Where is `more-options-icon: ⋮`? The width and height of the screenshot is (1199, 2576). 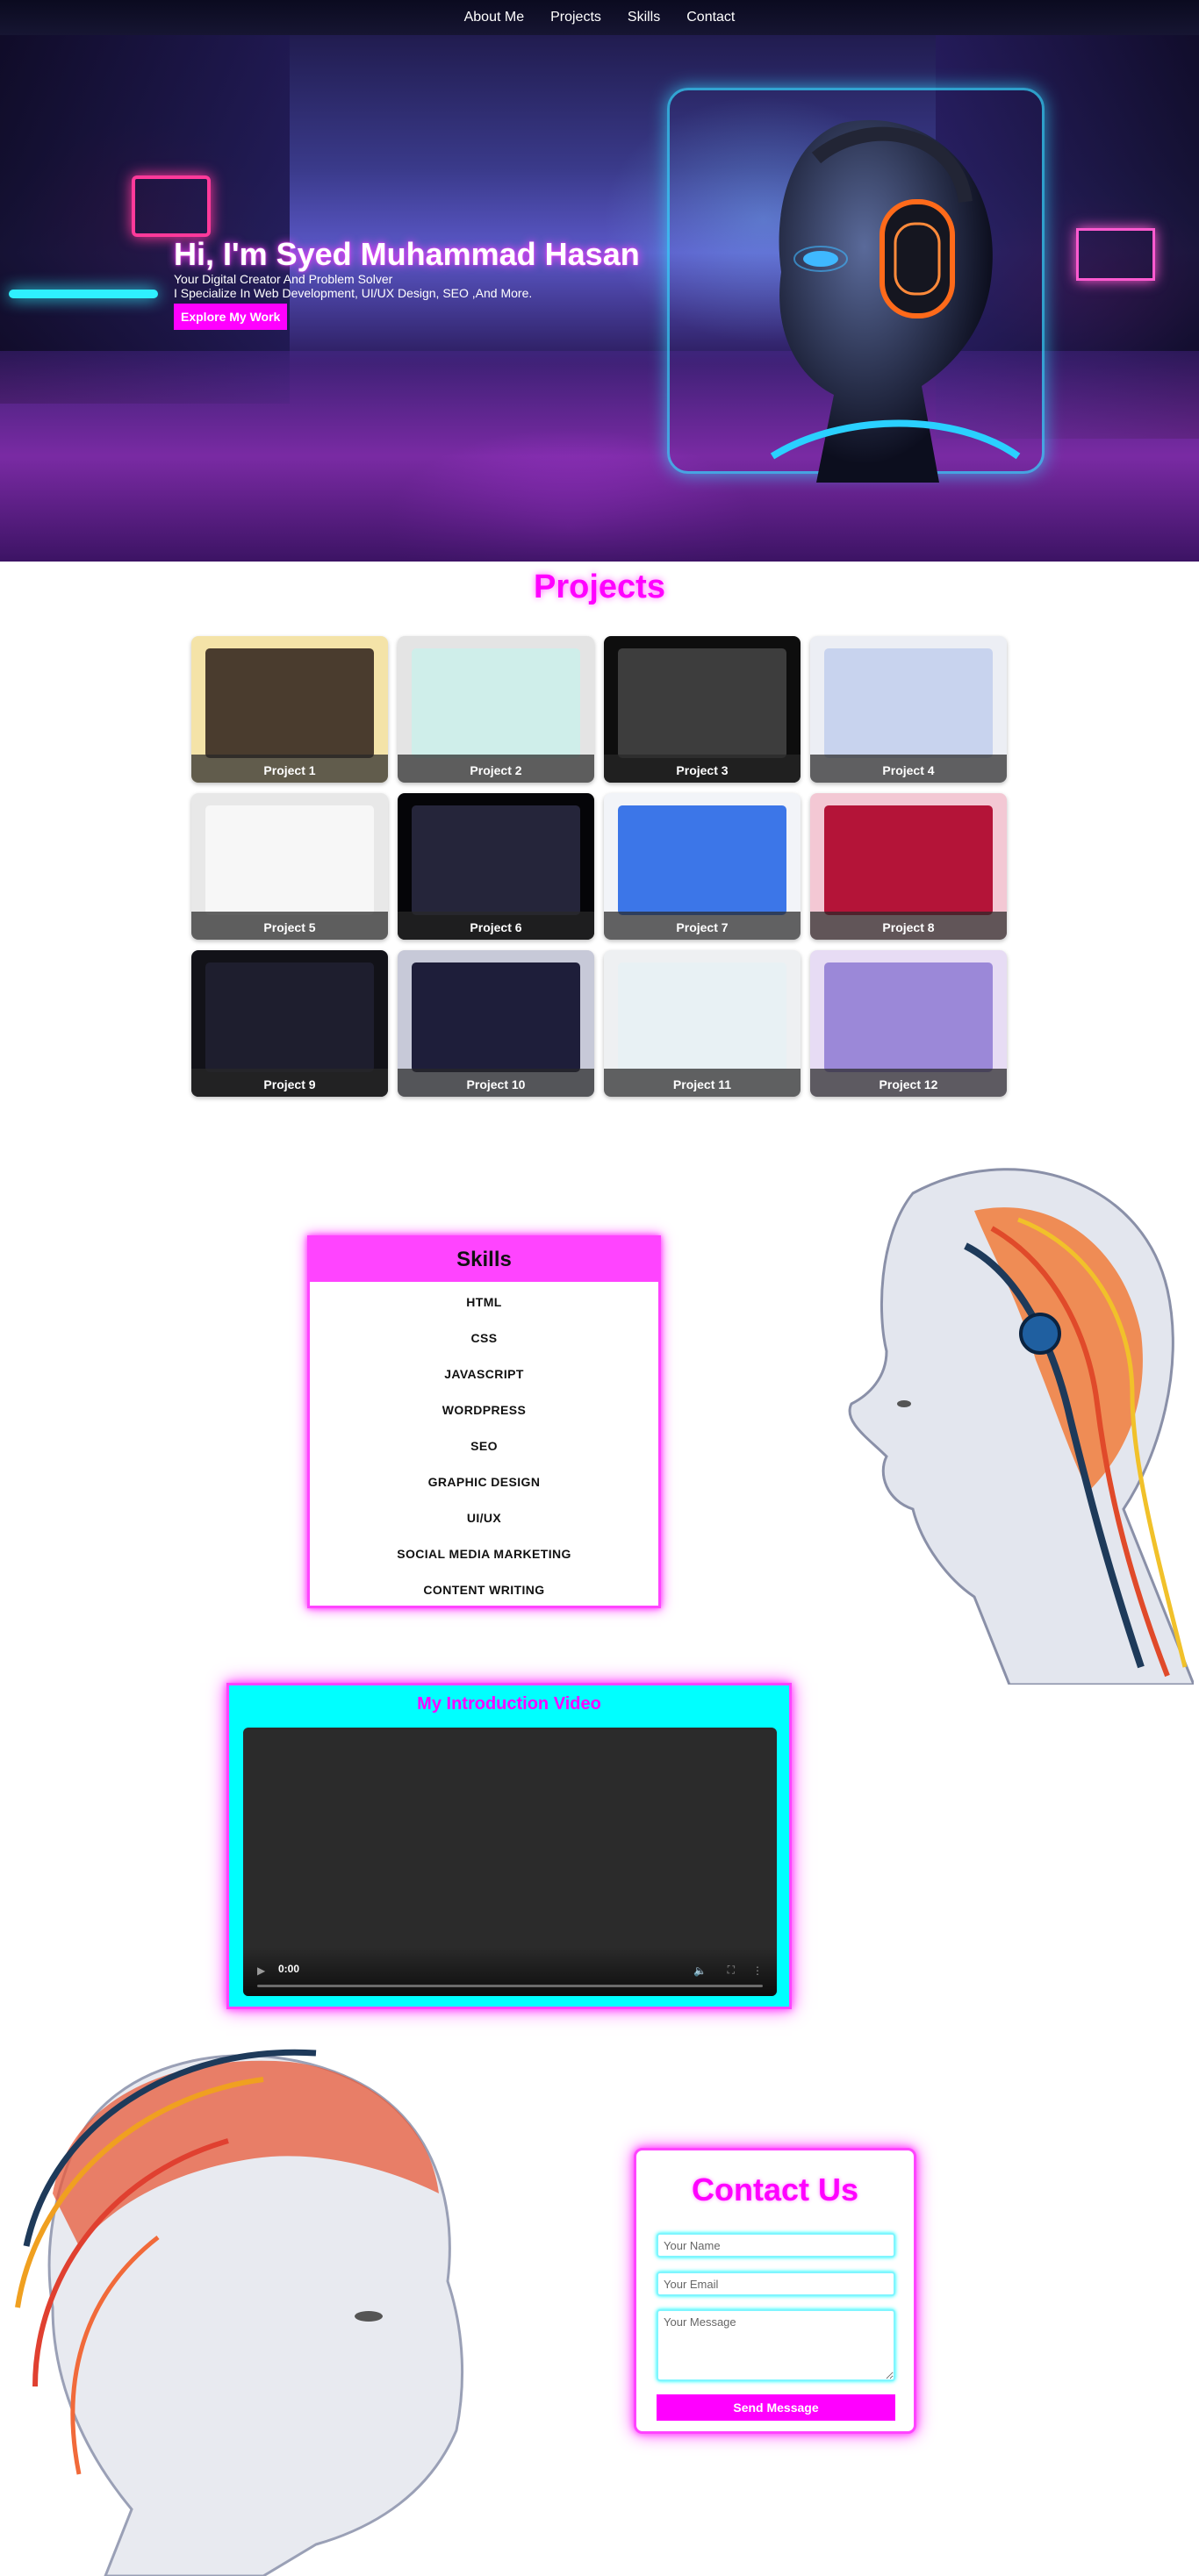
more-options-icon: ⋮ is located at coordinates (757, 1970).